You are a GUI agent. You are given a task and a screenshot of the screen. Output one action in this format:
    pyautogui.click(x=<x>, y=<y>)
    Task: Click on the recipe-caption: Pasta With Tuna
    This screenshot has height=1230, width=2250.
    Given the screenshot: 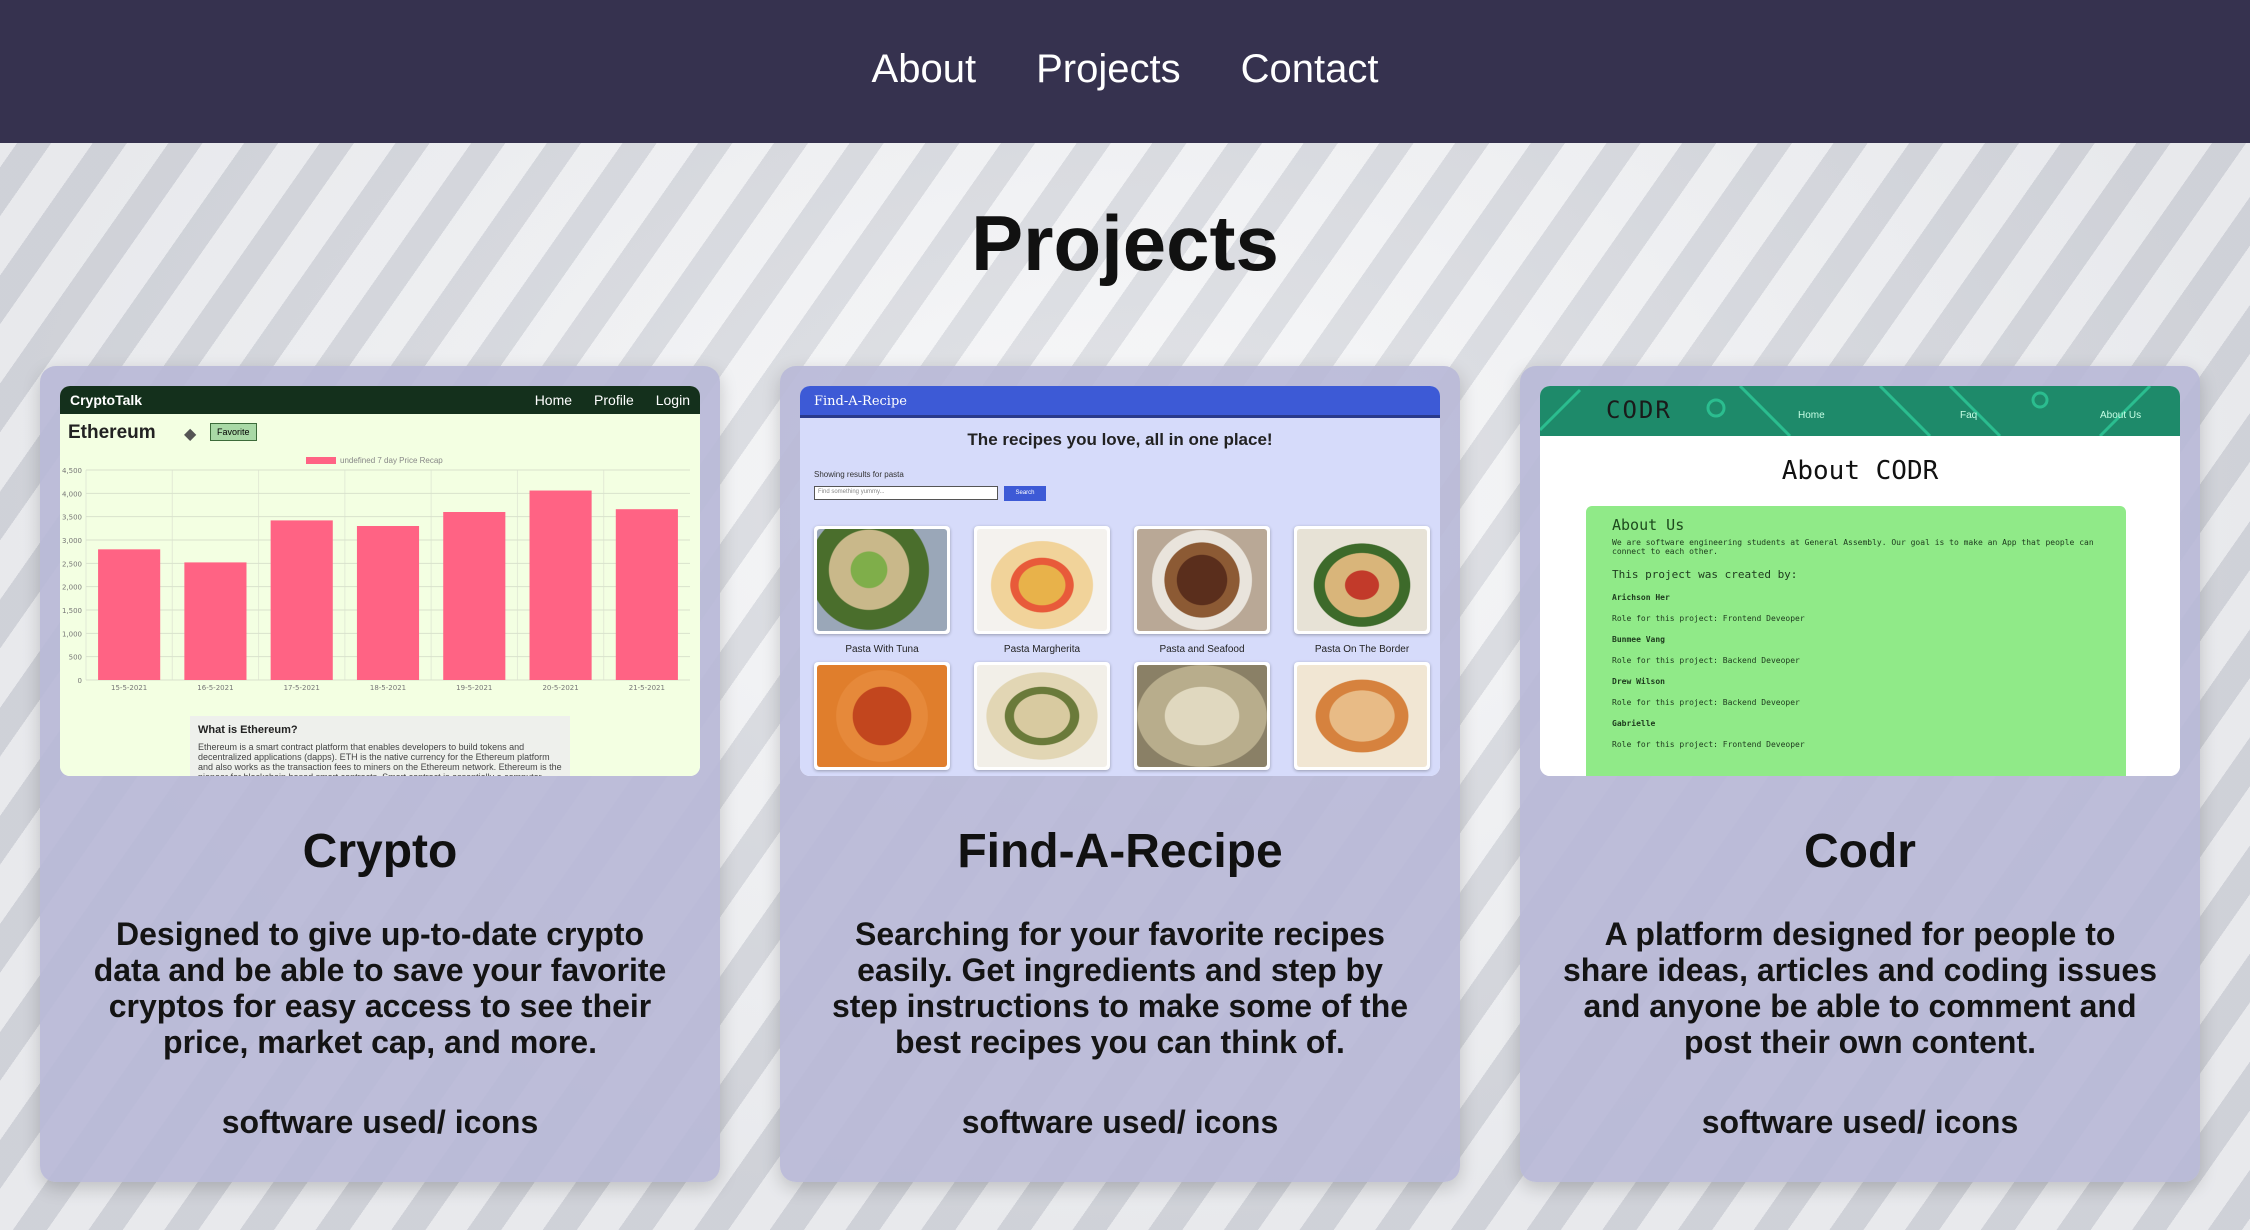 What is the action you would take?
    pyautogui.click(x=882, y=649)
    